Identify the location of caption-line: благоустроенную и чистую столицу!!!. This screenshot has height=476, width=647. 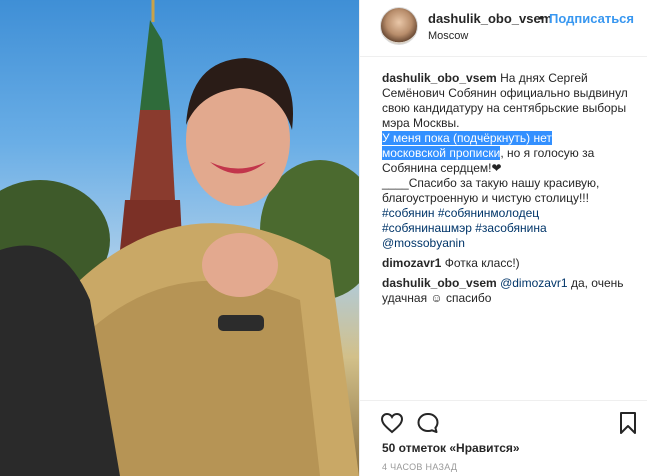
(485, 198).